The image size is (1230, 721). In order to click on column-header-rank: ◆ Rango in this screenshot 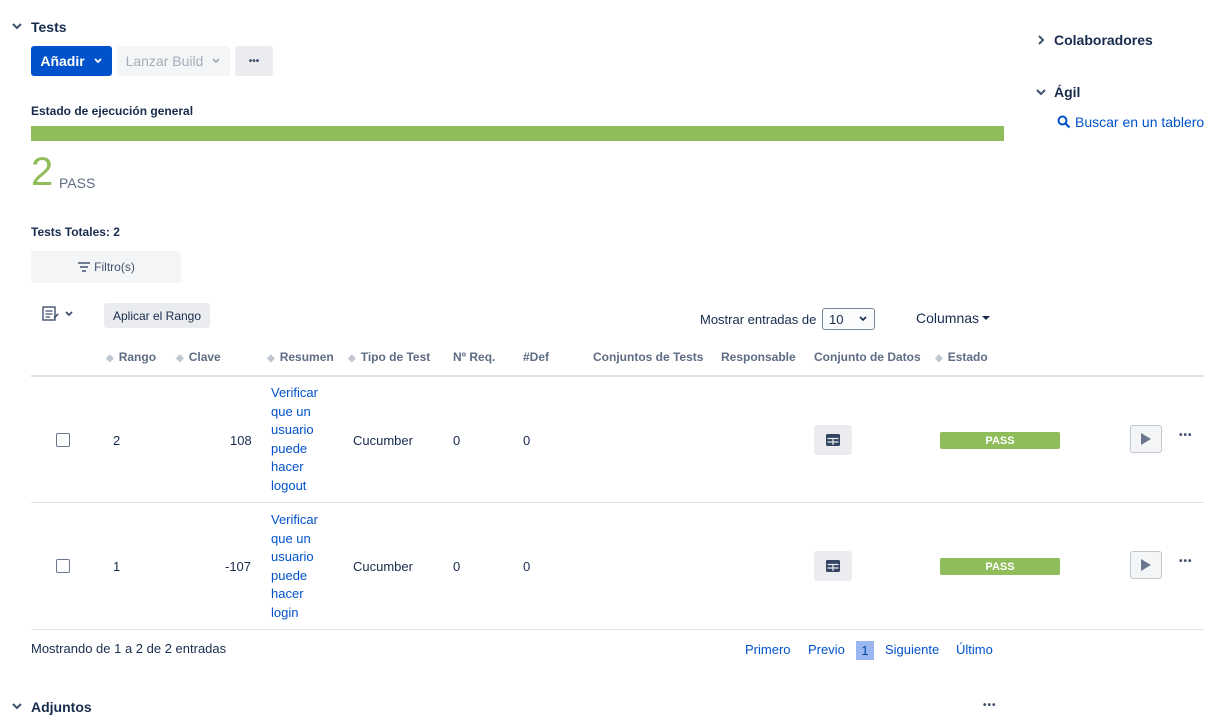, I will do `click(131, 357)`.